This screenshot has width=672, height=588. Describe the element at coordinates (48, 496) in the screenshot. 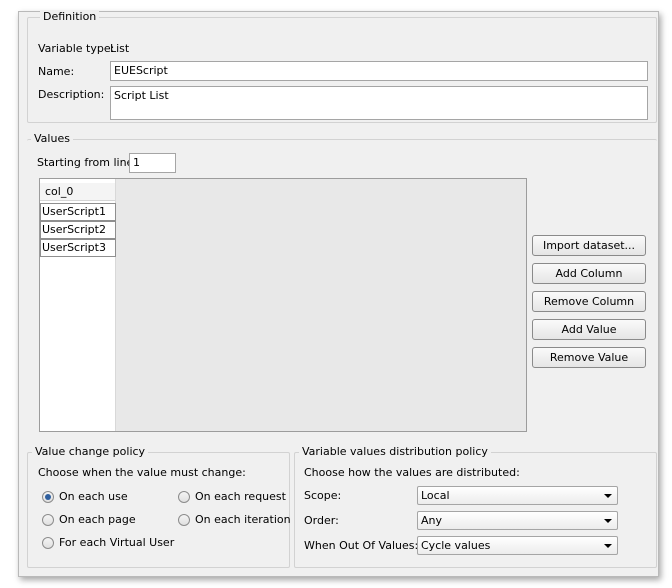

I see `radio-checked-icon` at that location.